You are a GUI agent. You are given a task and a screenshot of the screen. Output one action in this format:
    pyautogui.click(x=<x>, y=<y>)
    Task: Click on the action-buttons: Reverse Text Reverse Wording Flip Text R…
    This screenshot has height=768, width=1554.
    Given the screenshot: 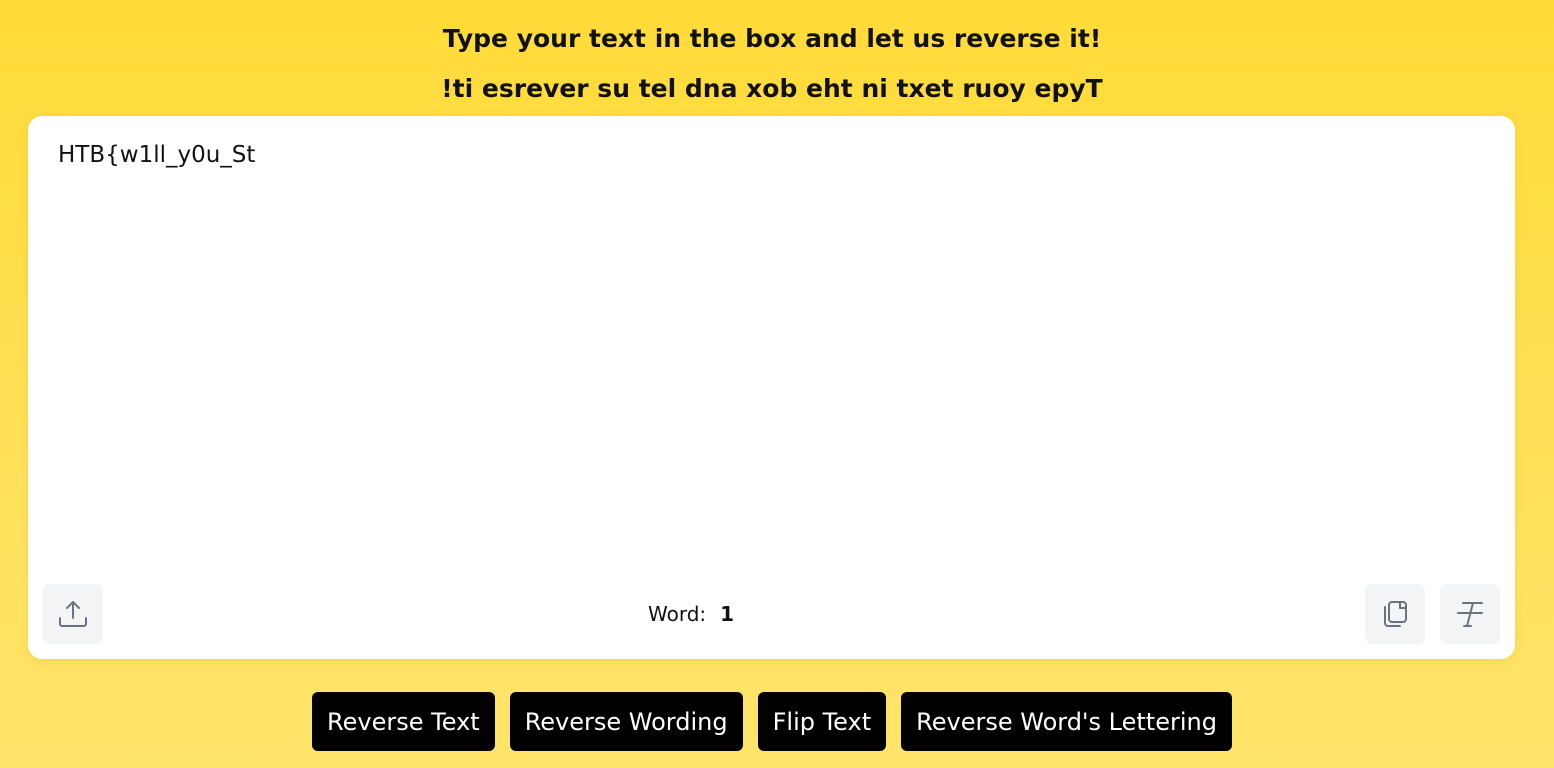 What is the action you would take?
    pyautogui.click(x=772, y=721)
    